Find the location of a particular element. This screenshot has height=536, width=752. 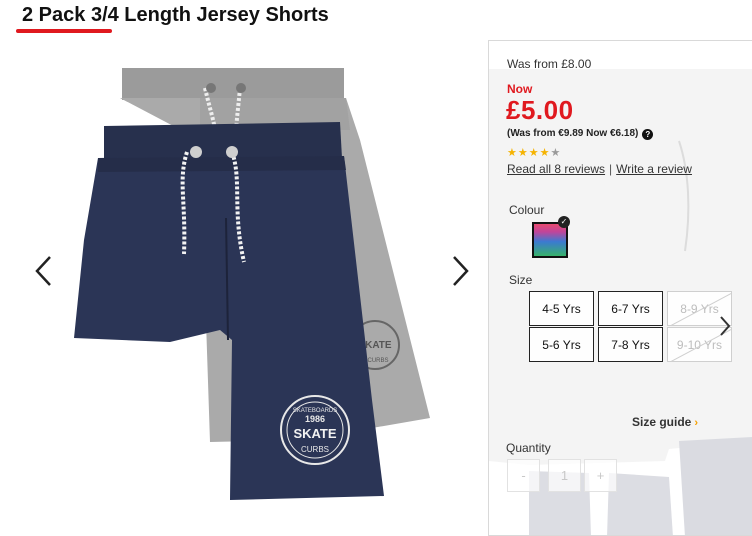

reviews-links: Read all 8 reviews | Write a review is located at coordinates (599, 169).